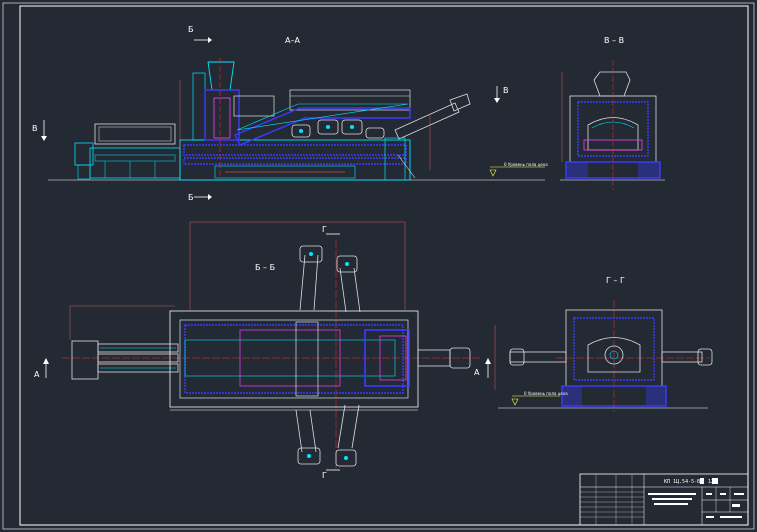 The width and height of the screenshot is (757, 532). What do you see at coordinates (477, 372) in the screenshot?
I see `view-plan-marker-a-right: А` at bounding box center [477, 372].